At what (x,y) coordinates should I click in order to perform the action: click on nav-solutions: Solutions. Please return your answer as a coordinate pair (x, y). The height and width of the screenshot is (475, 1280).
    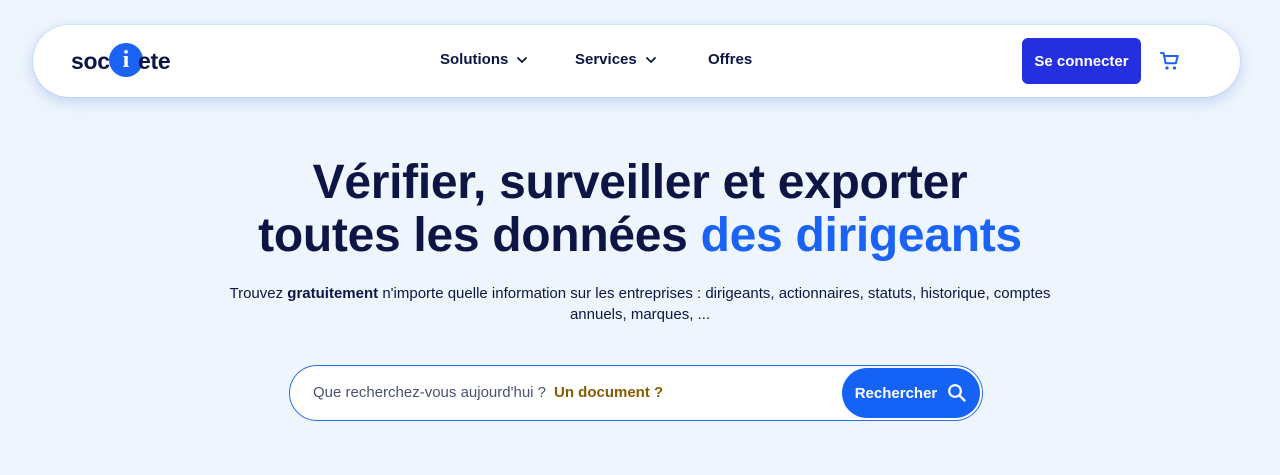
    Looking at the image, I should click on (484, 59).